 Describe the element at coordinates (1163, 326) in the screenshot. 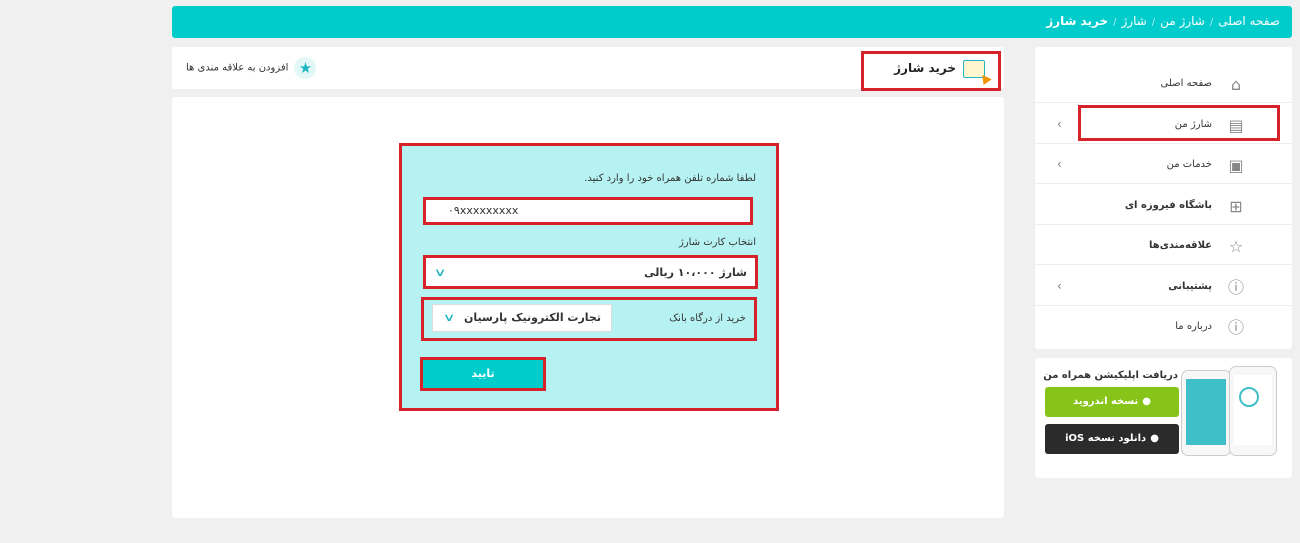

I see `sidebar-item-about: ⓘ درباره ما` at that location.